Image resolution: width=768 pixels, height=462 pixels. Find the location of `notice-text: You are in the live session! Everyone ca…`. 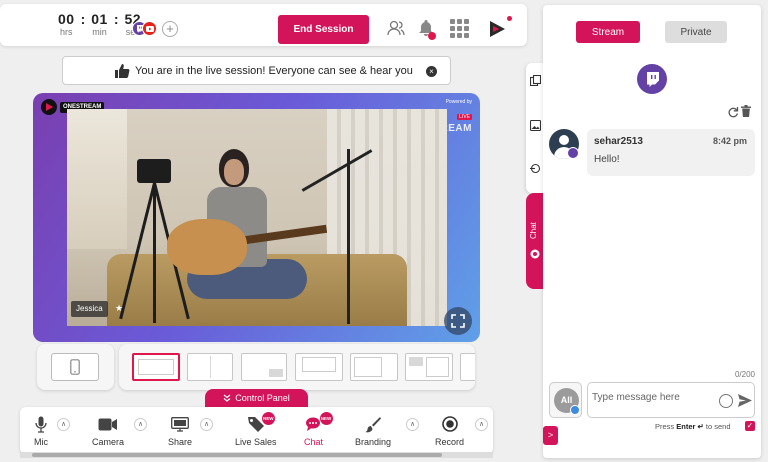

notice-text: You are in the live session! Everyone ca… is located at coordinates (274, 70).